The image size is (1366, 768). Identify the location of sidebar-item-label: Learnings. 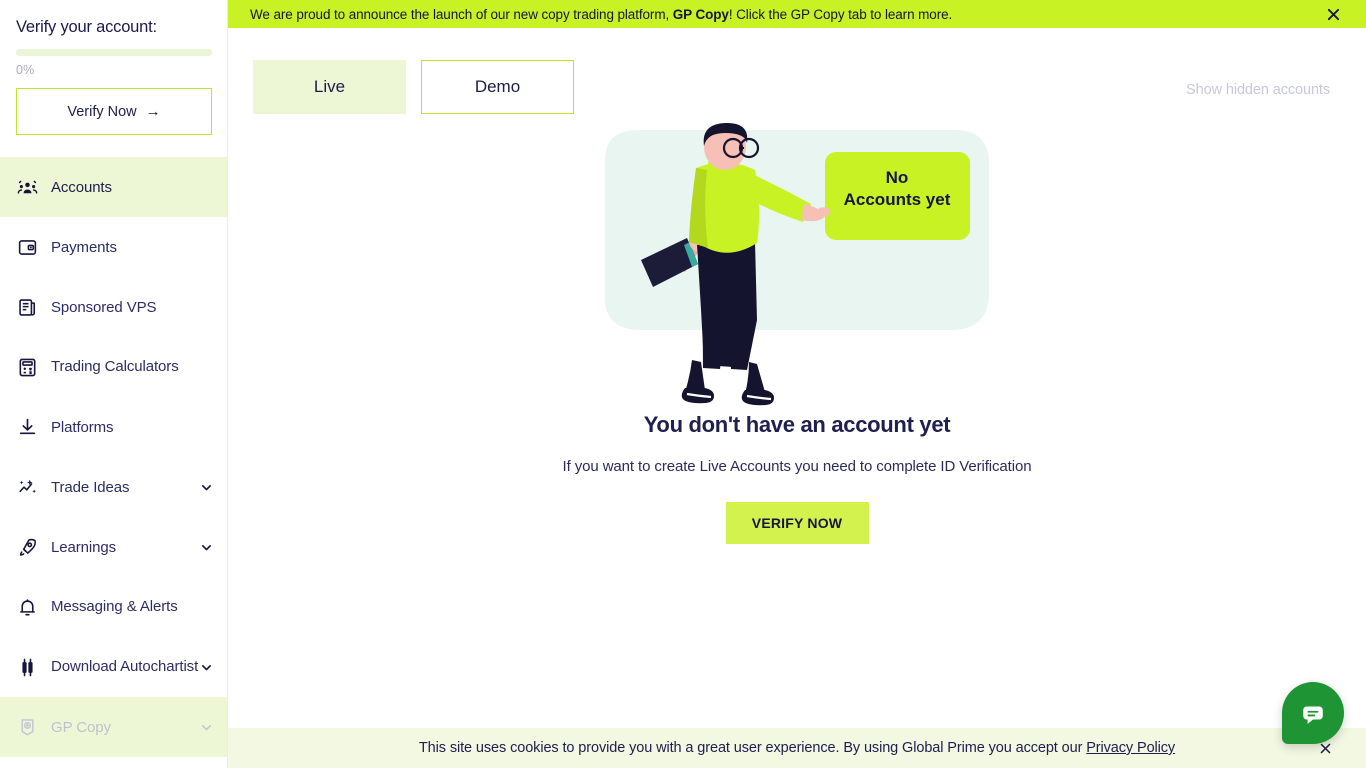
(83, 547).